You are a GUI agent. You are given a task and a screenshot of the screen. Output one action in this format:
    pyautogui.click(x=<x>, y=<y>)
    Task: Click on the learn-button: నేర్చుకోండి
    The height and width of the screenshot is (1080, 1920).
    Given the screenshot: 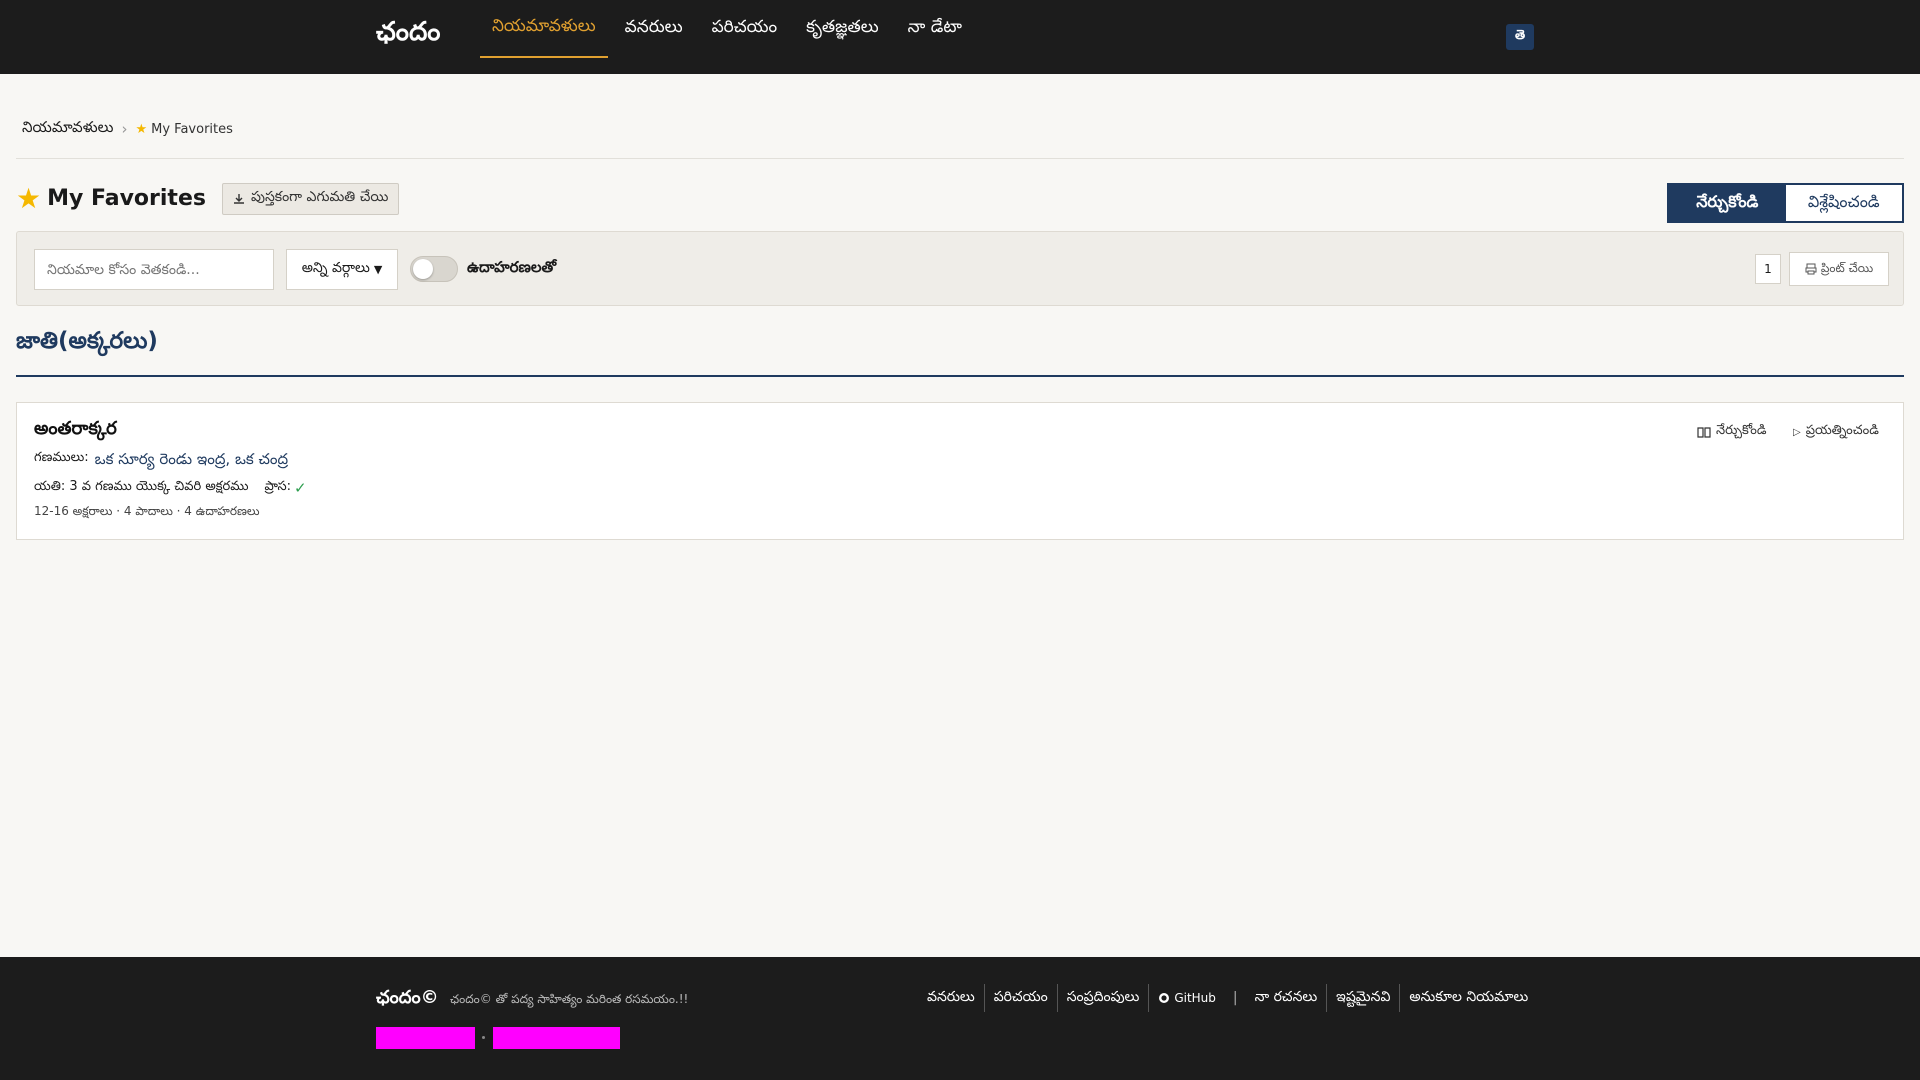 What is the action you would take?
    pyautogui.click(x=1731, y=432)
    